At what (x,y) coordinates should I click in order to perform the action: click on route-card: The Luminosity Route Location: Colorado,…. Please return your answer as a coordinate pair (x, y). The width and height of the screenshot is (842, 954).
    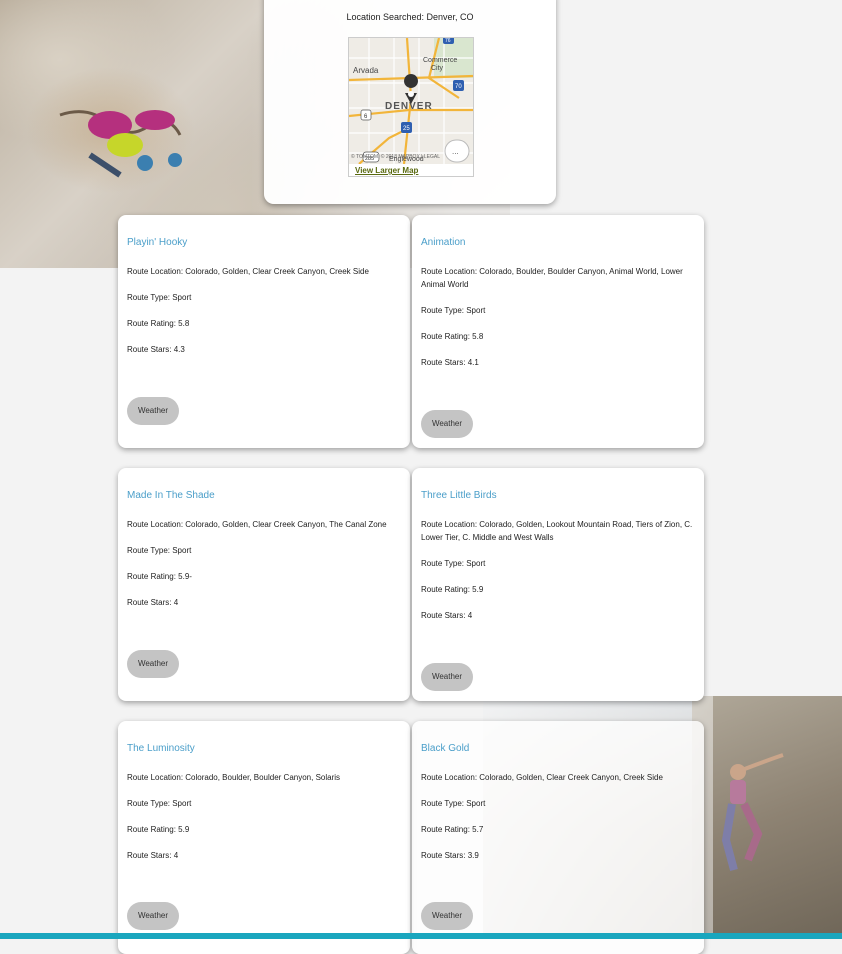
    Looking at the image, I should click on (264, 837).